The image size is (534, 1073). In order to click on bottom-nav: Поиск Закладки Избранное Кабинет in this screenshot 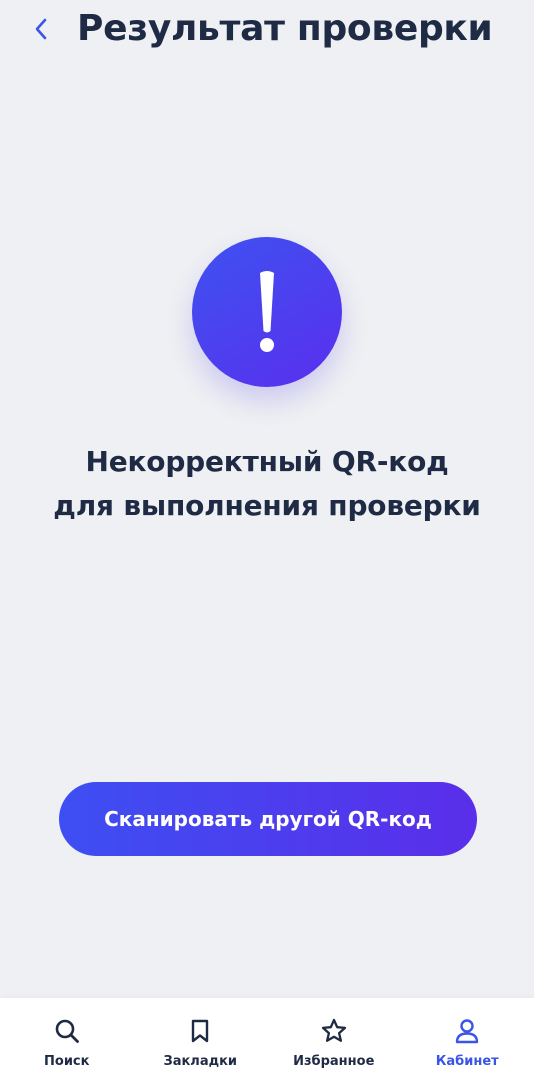, I will do `click(267, 1035)`.